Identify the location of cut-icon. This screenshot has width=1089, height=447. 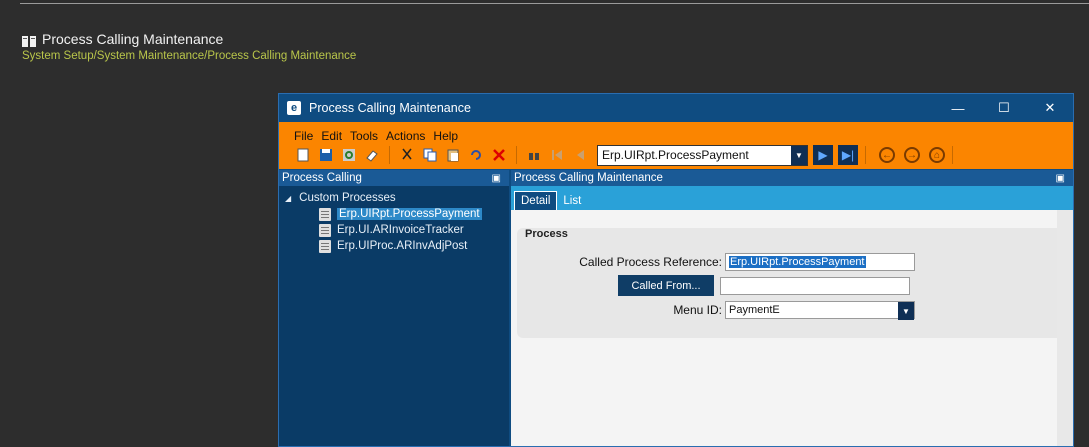
(407, 155).